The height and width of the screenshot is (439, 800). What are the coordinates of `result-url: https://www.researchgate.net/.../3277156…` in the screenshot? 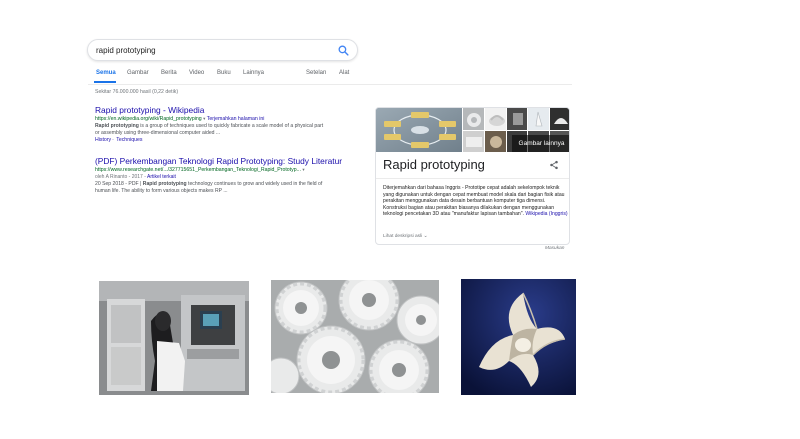 It's located at (226, 170).